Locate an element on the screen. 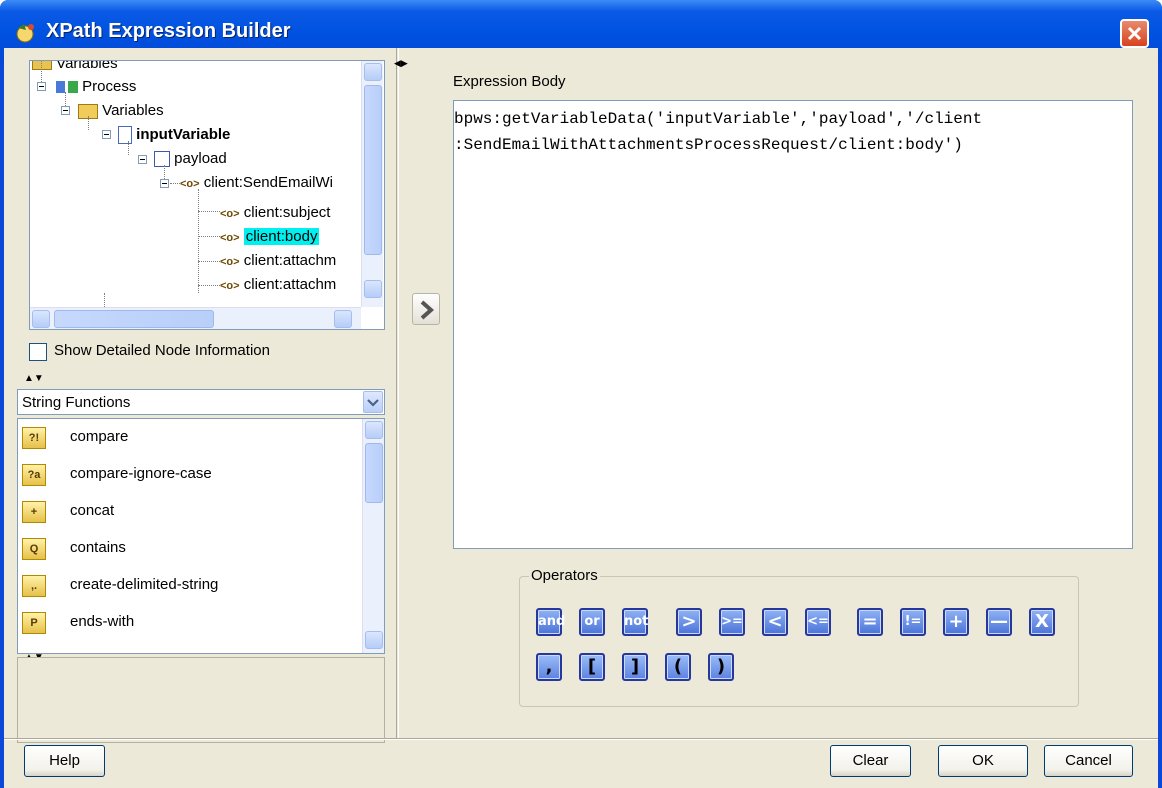  cancel-button: Cancel is located at coordinates (1088, 761).